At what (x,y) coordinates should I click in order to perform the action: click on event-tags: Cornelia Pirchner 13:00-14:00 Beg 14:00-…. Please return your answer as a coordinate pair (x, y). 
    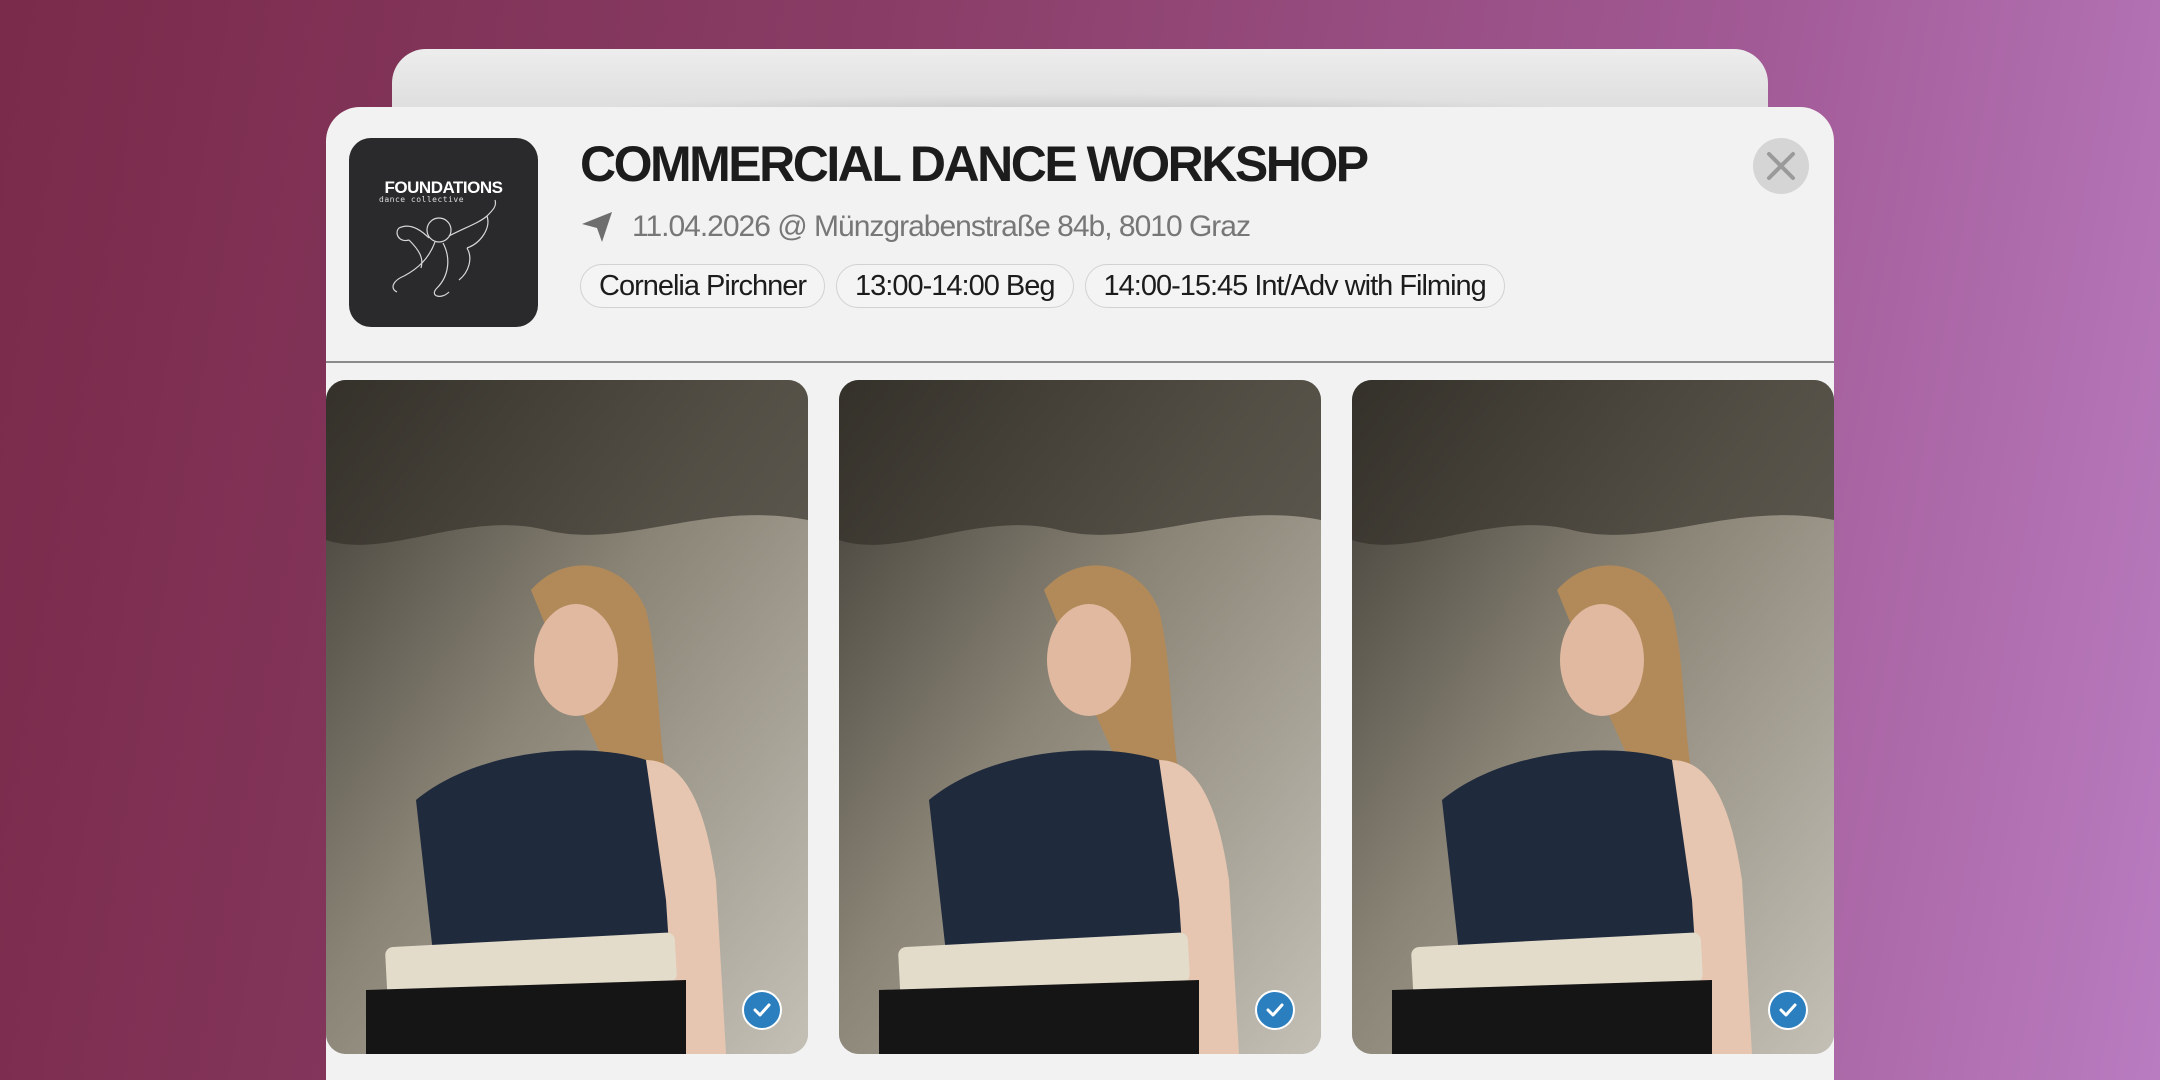
    Looking at the image, I should click on (1042, 286).